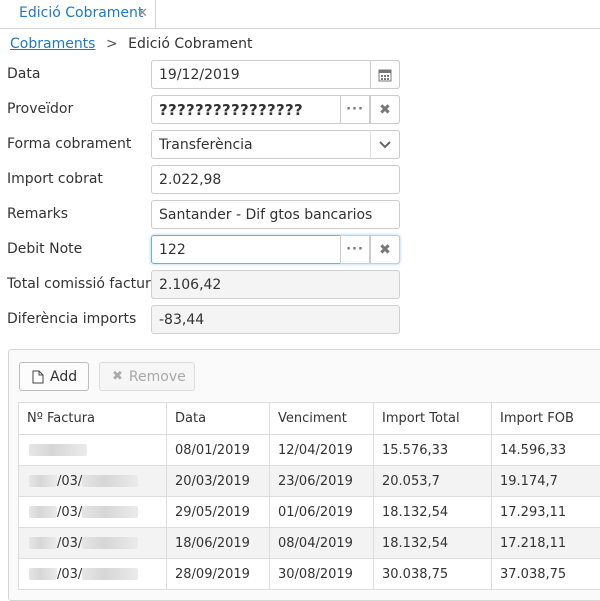 The height and width of the screenshot is (601, 600). Describe the element at coordinates (275, 319) in the screenshot. I see `diferencia-field: -83,44` at that location.